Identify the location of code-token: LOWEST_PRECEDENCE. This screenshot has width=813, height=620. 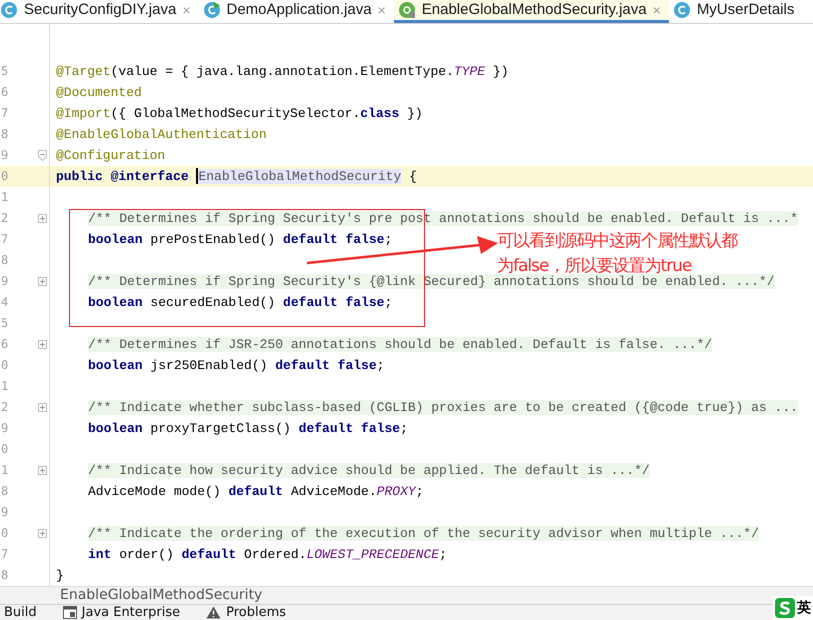
(373, 554).